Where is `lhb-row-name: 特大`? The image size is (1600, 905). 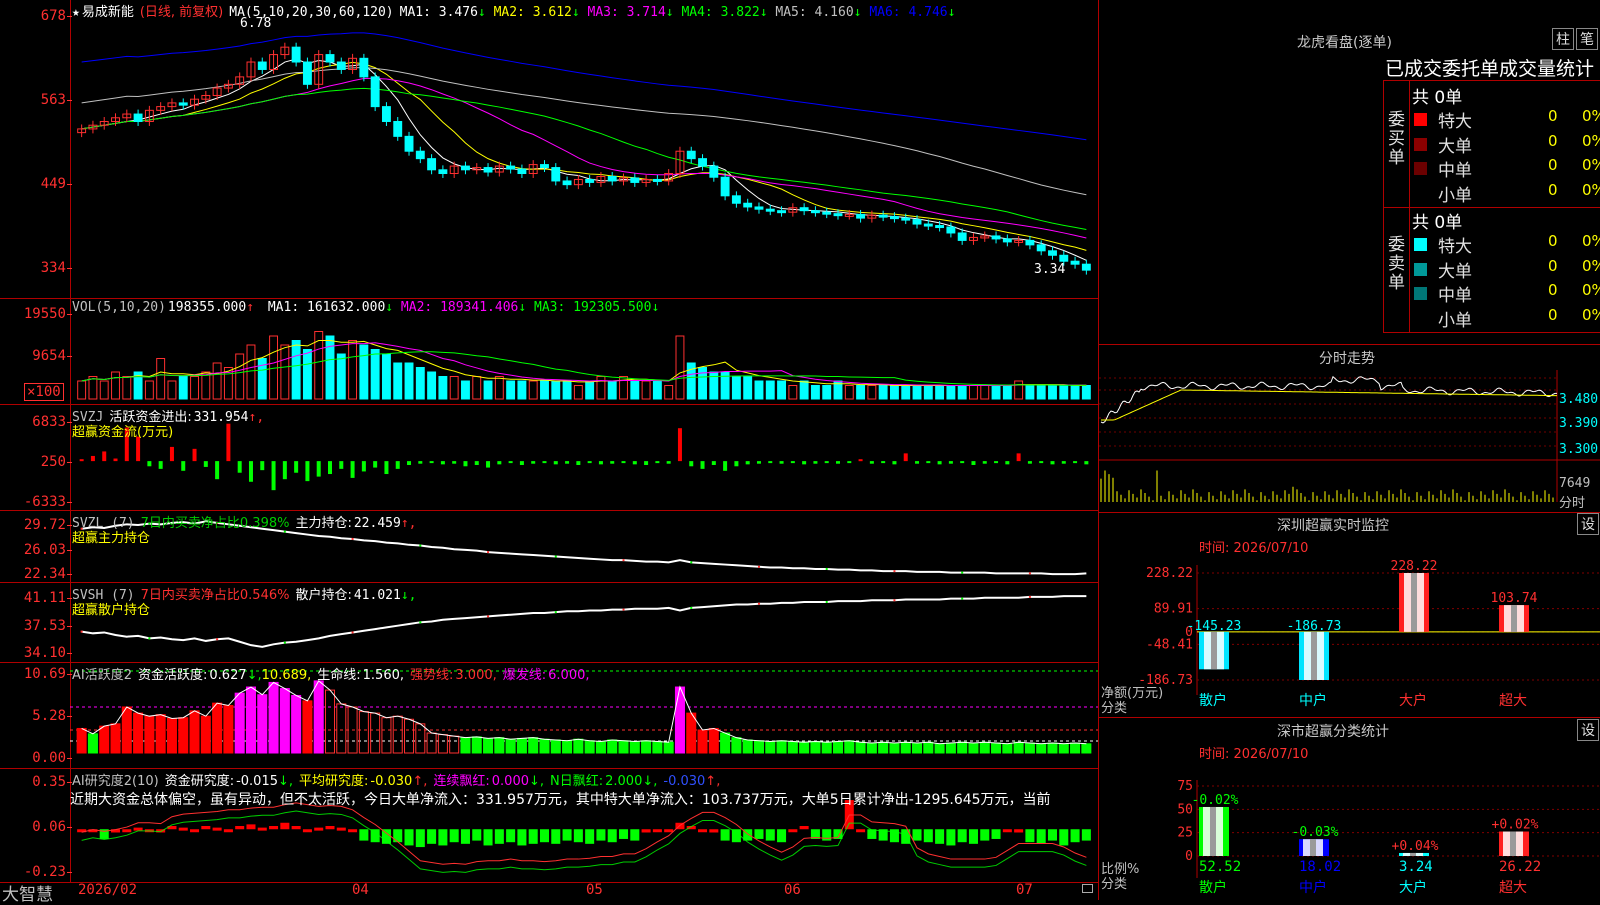
lhb-row-name: 特大 is located at coordinates (1455, 122).